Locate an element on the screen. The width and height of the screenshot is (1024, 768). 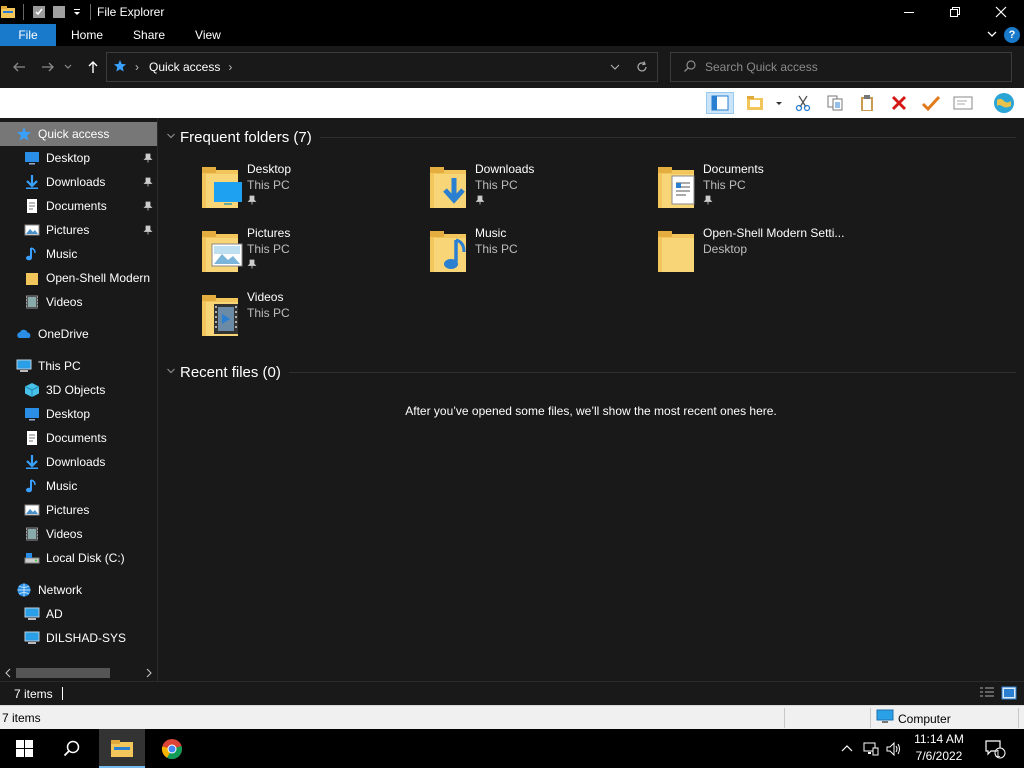
breadcrumb-quick-access: Quick access is located at coordinates (184, 67).